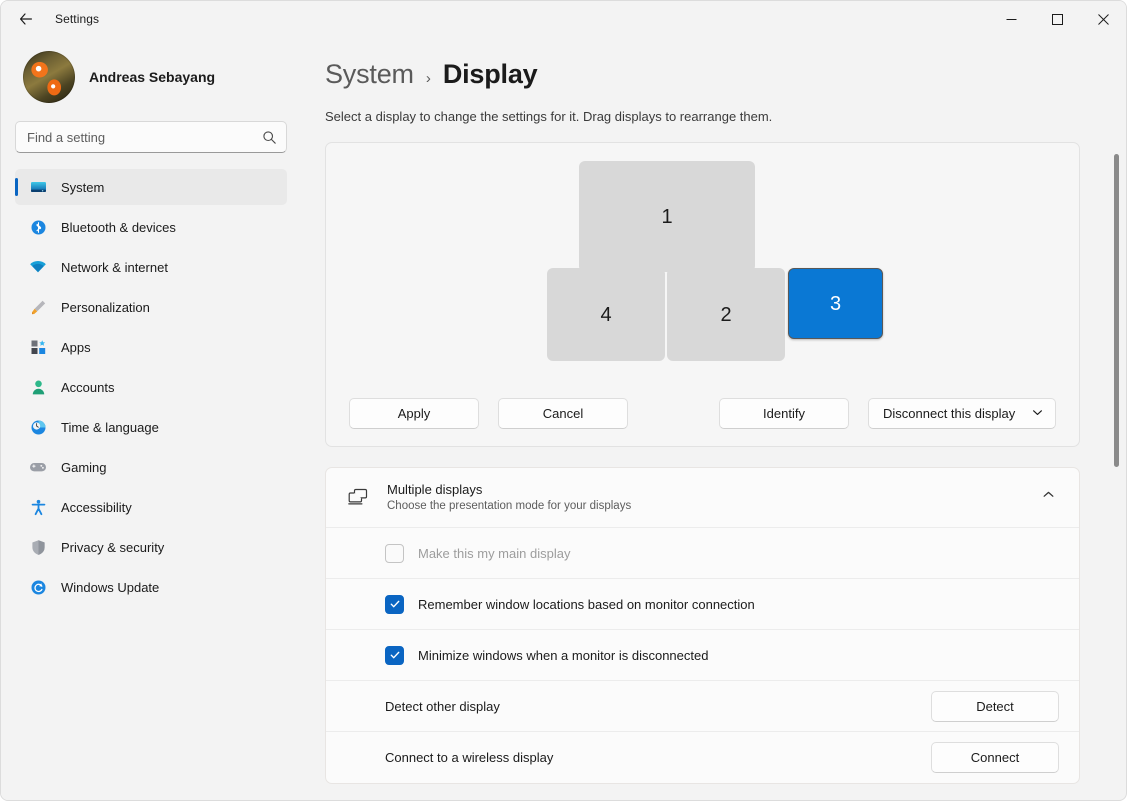 The height and width of the screenshot is (801, 1127). Describe the element at coordinates (359, 497) in the screenshot. I see `multiple-displays-icon` at that location.